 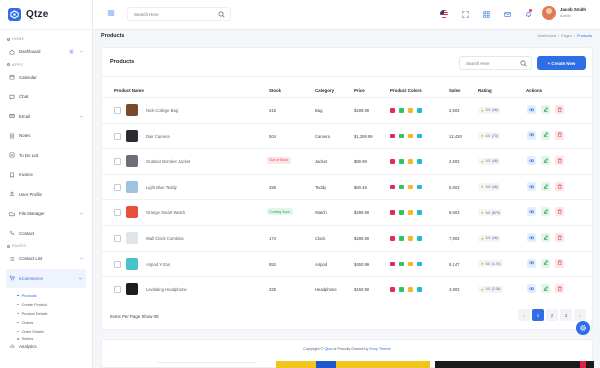 I want to click on sub-item-products: Products, so click(x=46, y=295).